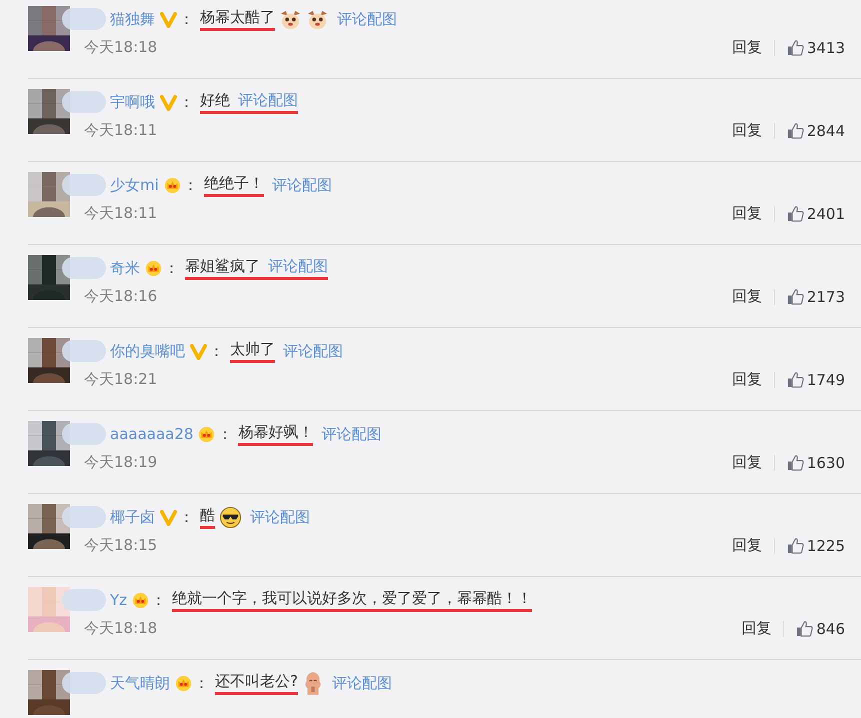  I want to click on like-button: 2844, so click(815, 131).